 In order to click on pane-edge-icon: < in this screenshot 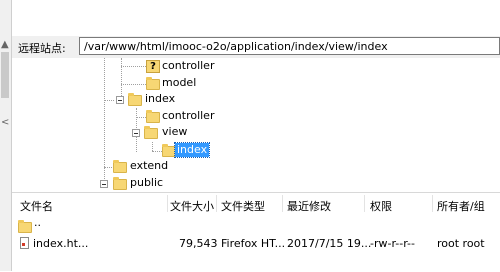, I will do `click(5, 122)`.